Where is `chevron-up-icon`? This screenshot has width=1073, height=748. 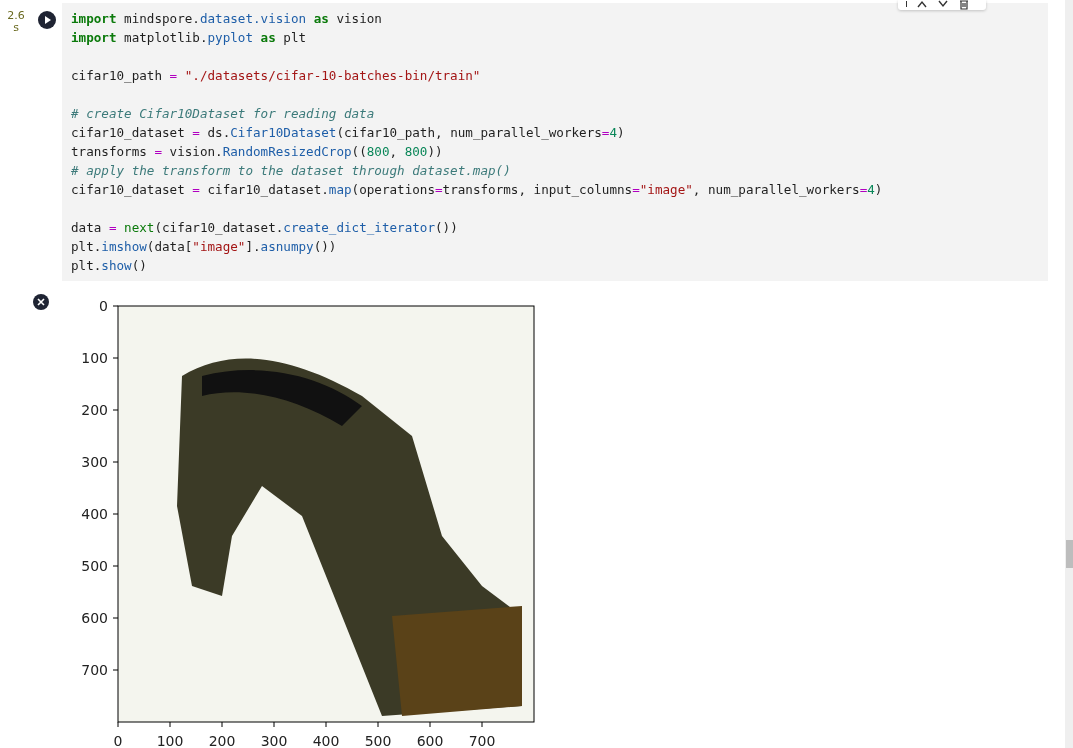
chevron-up-icon is located at coordinates (922, 5).